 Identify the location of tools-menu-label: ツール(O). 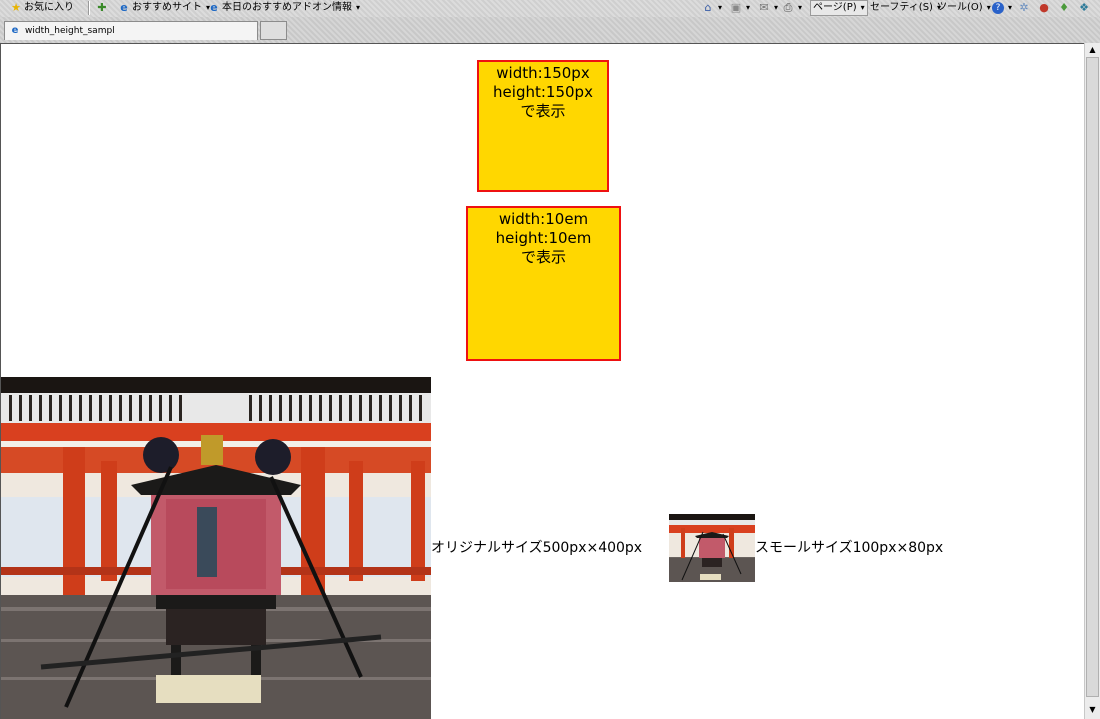
(960, 7).